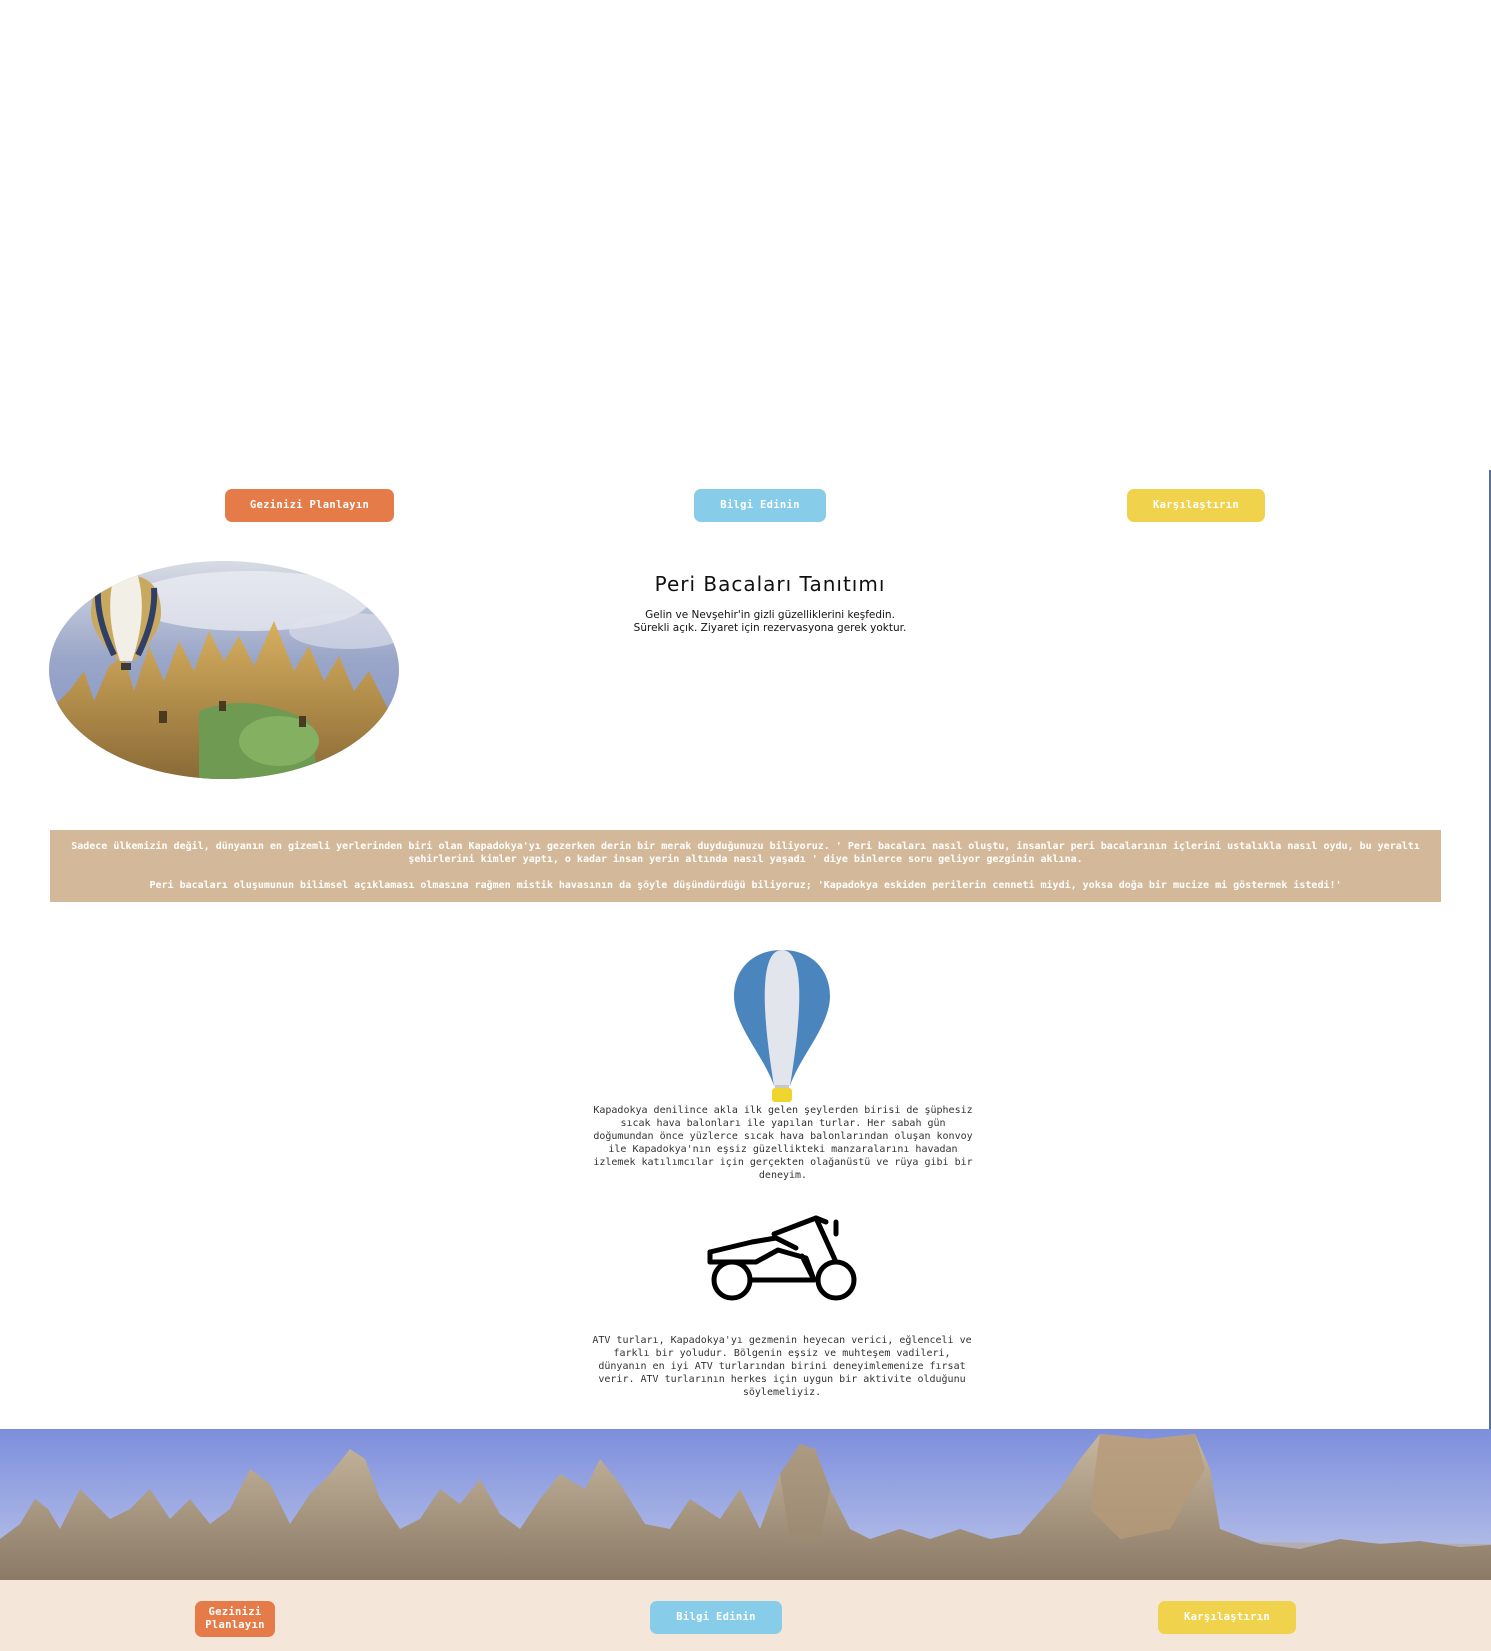 The height and width of the screenshot is (1651, 1491). I want to click on footer-compare-button: Karşılaştırın, so click(1227, 1617).